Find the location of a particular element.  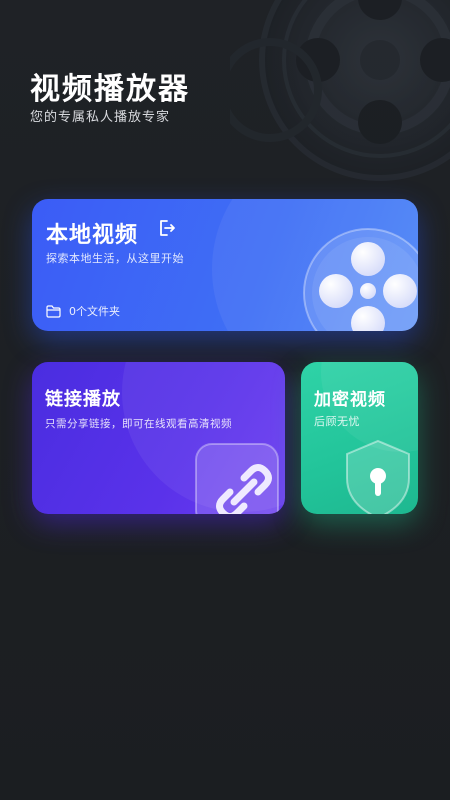

local-video-title: 本地视频 is located at coordinates (92, 235).